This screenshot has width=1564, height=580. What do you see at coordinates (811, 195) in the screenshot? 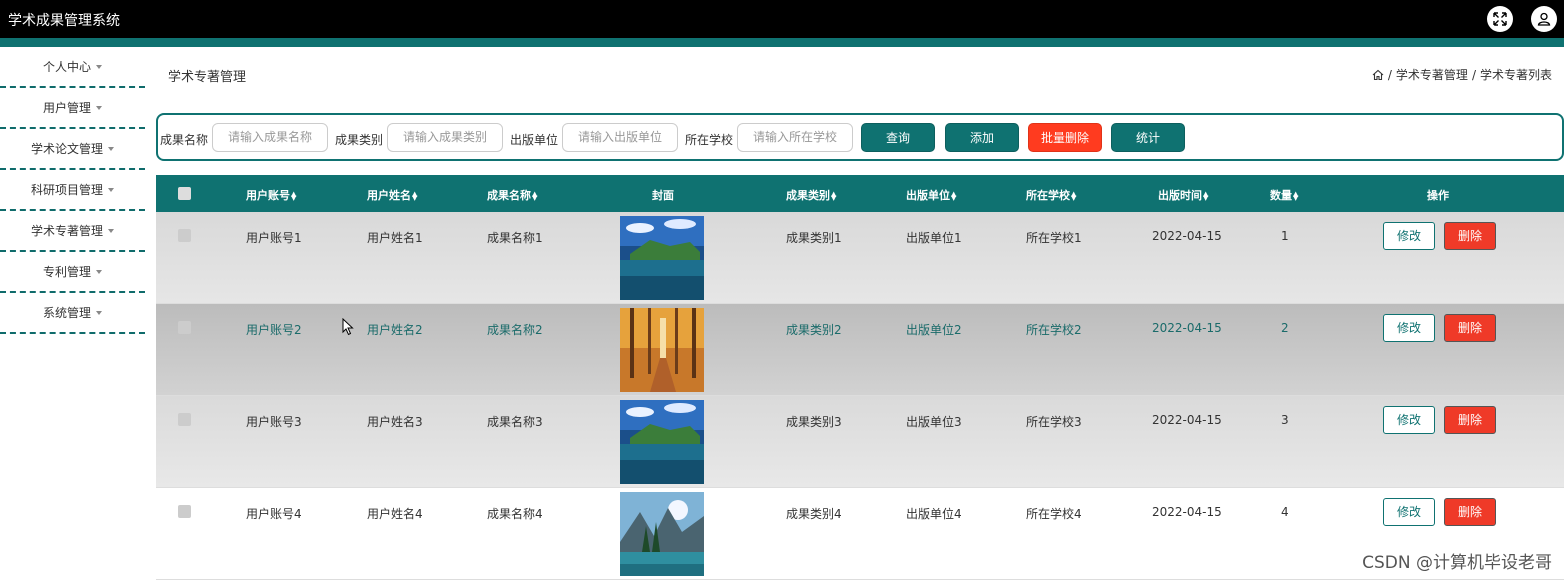
I see `column-header-category: 成果类别▲ ▼` at bounding box center [811, 195].